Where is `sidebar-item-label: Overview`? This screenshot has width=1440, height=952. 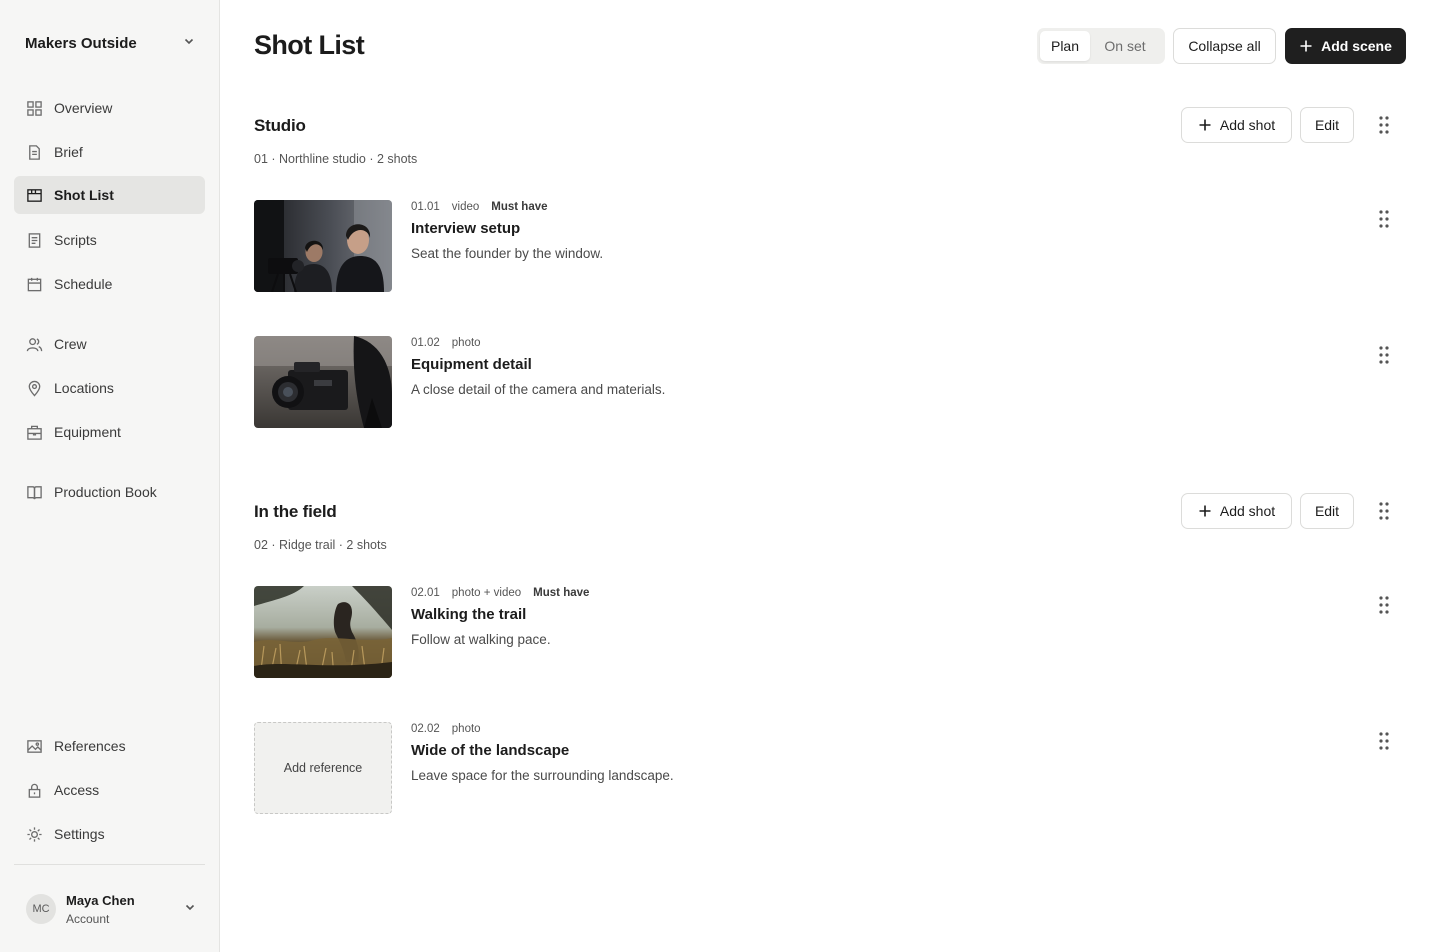
sidebar-item-label: Overview is located at coordinates (83, 108).